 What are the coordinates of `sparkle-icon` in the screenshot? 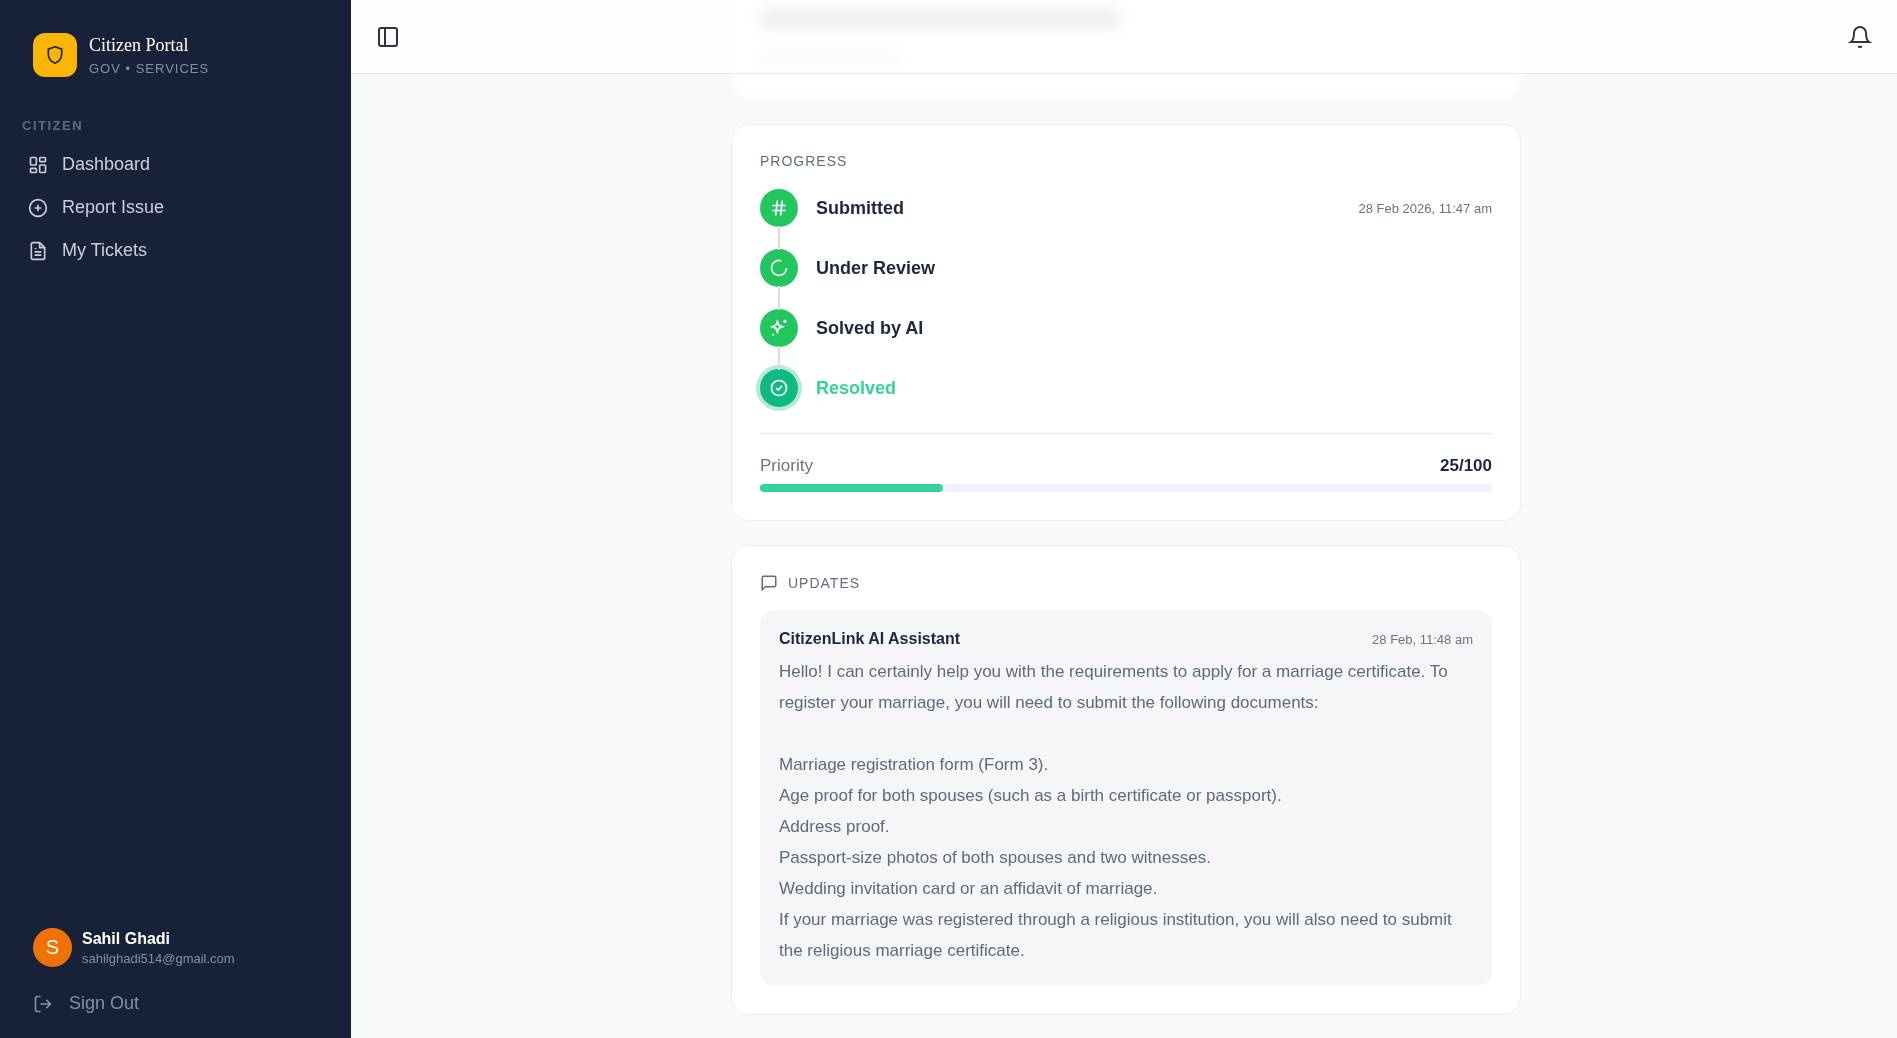 It's located at (779, 328).